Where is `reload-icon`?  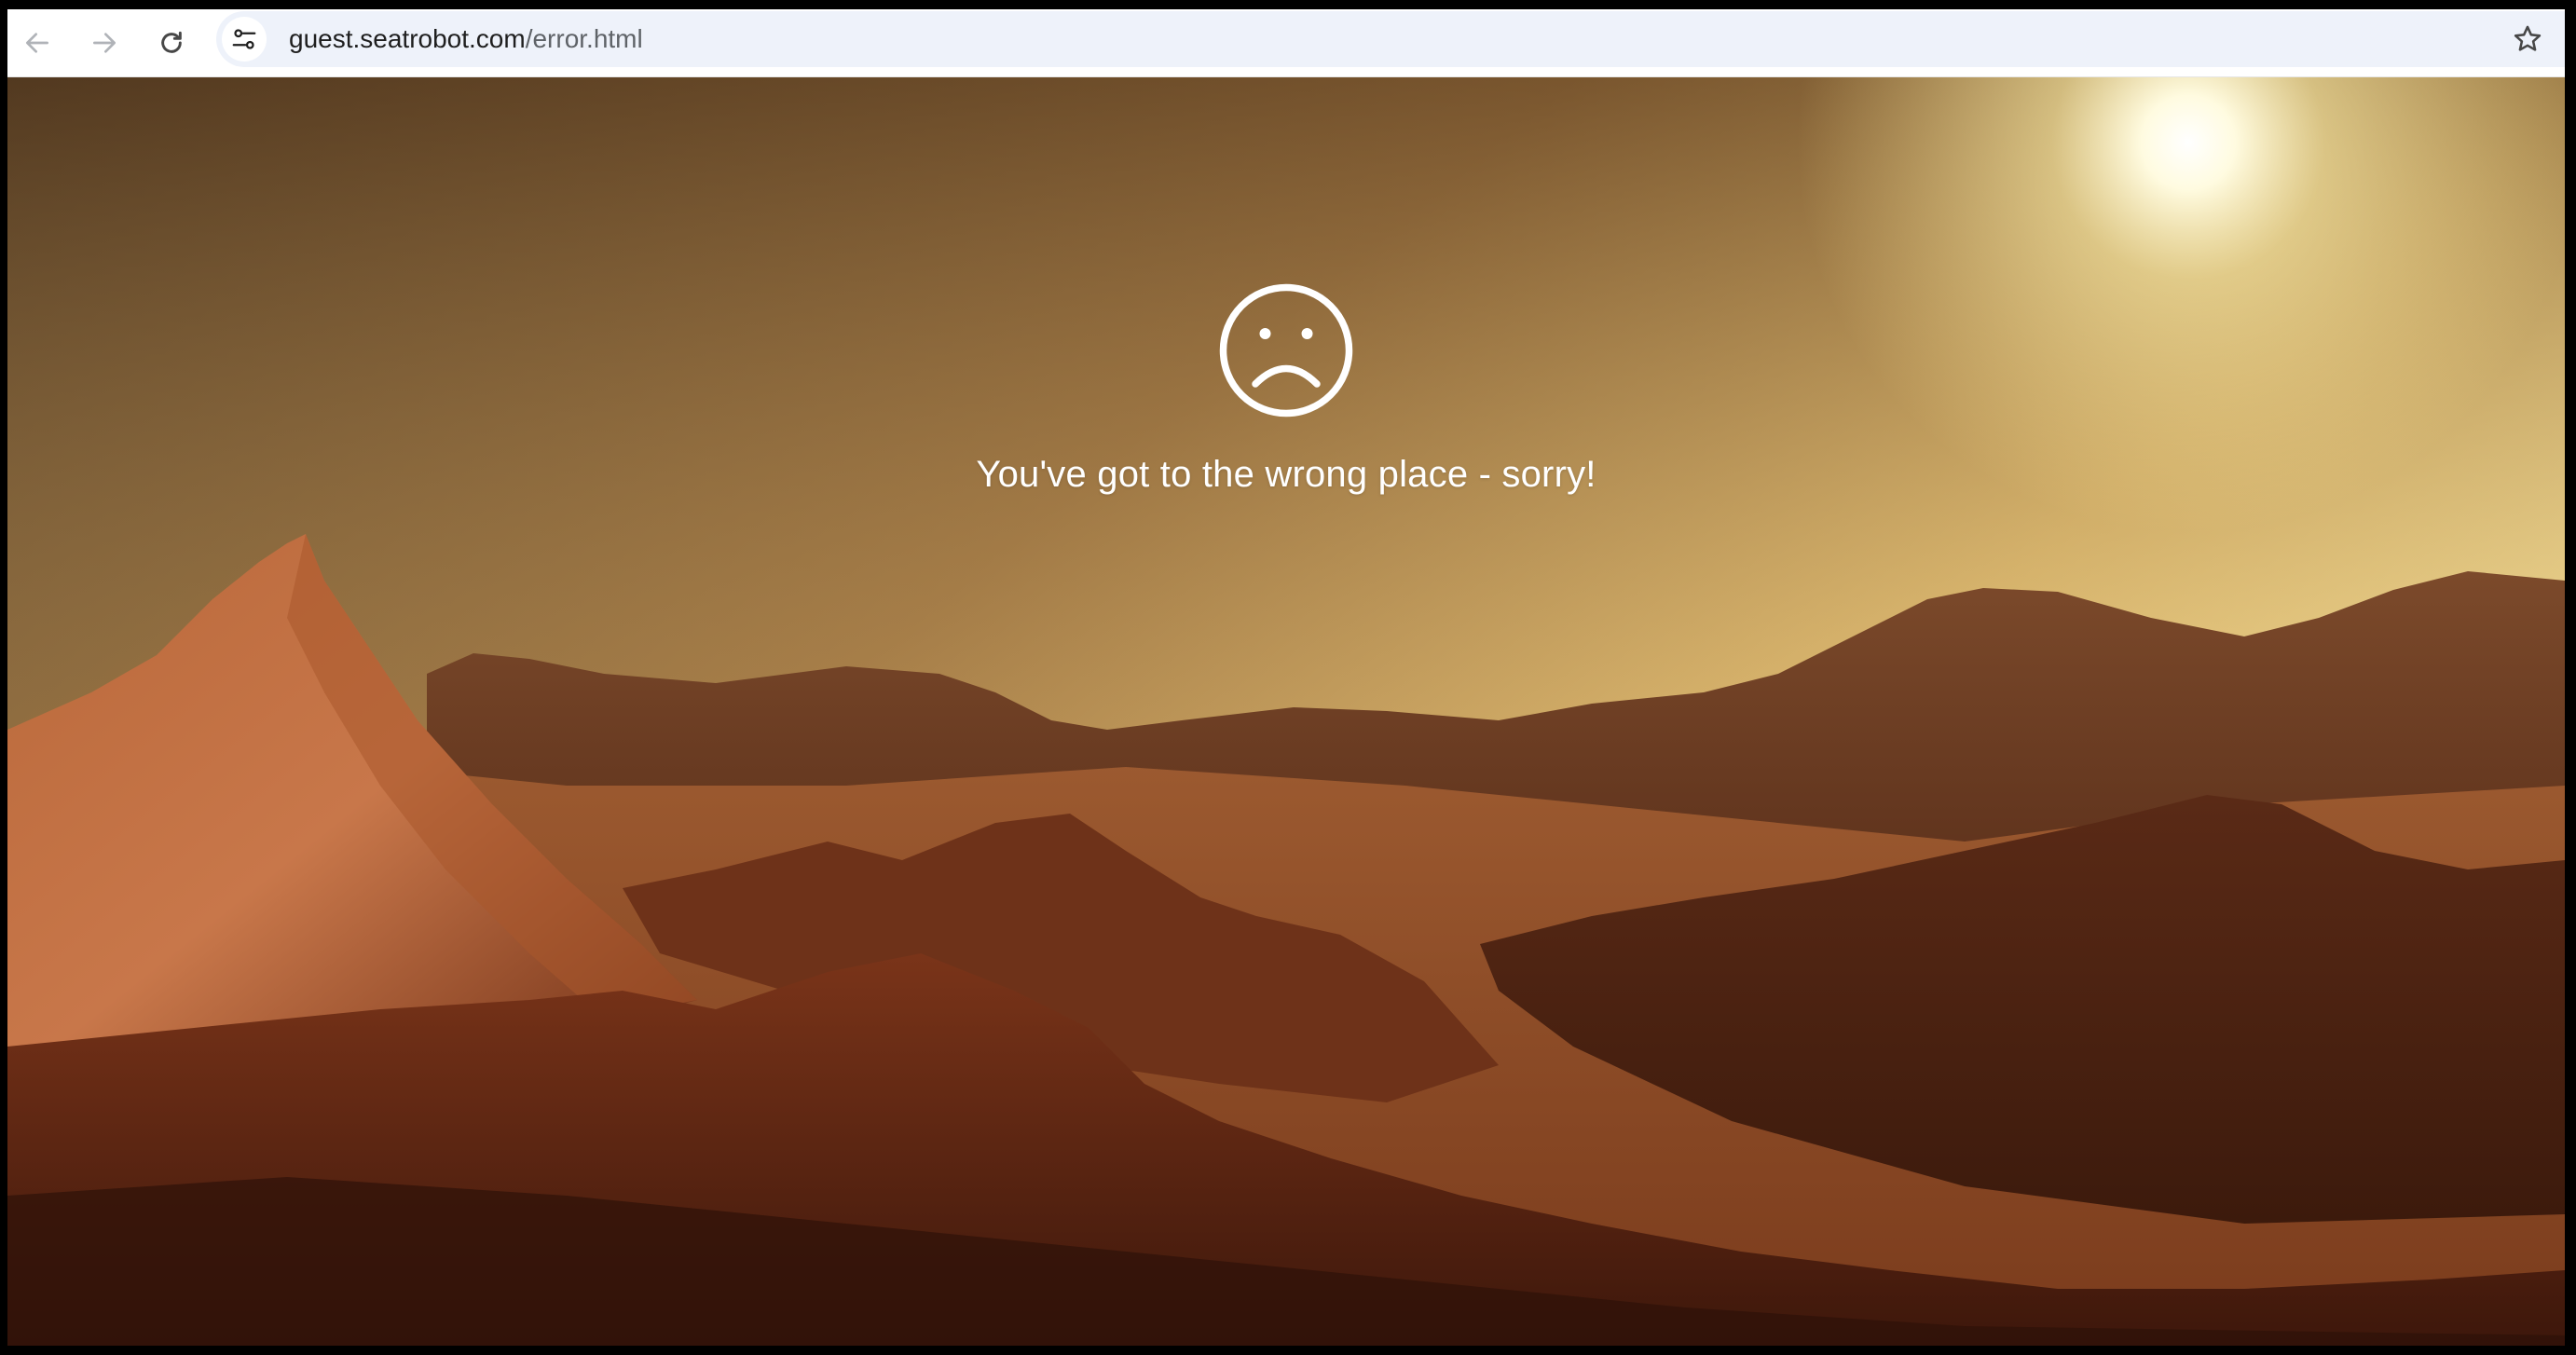 reload-icon is located at coordinates (171, 42).